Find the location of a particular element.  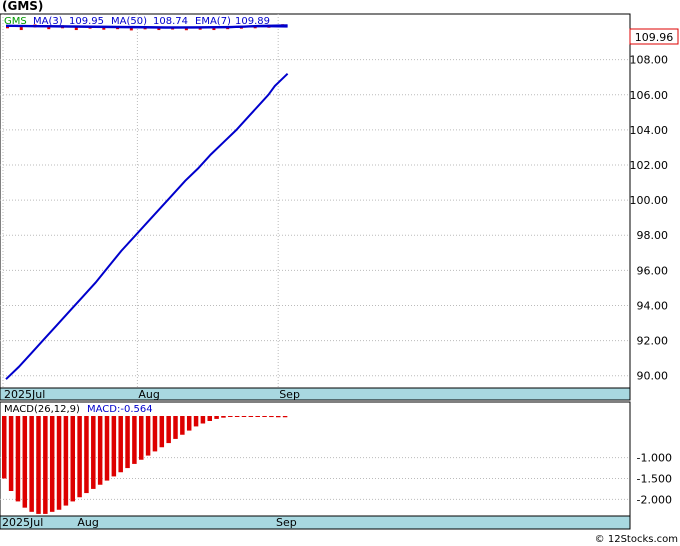

macd-tick-label: -2.000 is located at coordinates (654, 499).